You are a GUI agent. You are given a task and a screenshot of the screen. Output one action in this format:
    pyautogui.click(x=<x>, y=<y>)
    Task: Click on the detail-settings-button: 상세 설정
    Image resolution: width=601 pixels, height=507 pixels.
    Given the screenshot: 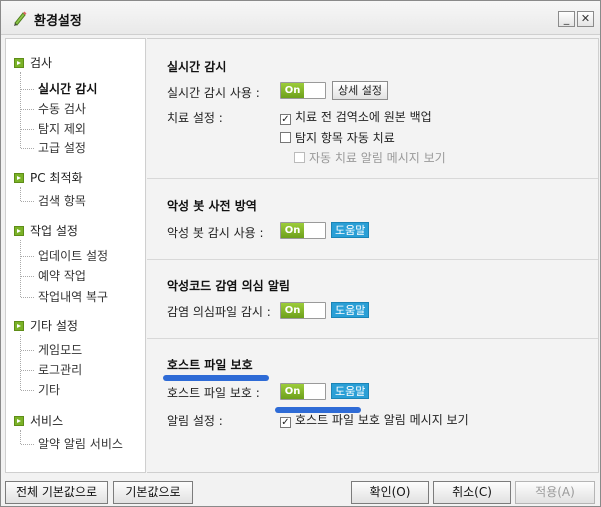 What is the action you would take?
    pyautogui.click(x=360, y=90)
    